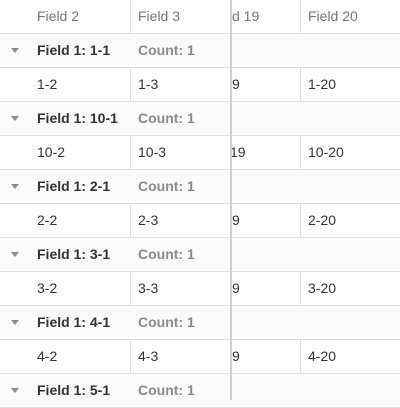 This screenshot has width=400, height=408. What do you see at coordinates (51, 152) in the screenshot?
I see `cell-field-2: 10-2` at bounding box center [51, 152].